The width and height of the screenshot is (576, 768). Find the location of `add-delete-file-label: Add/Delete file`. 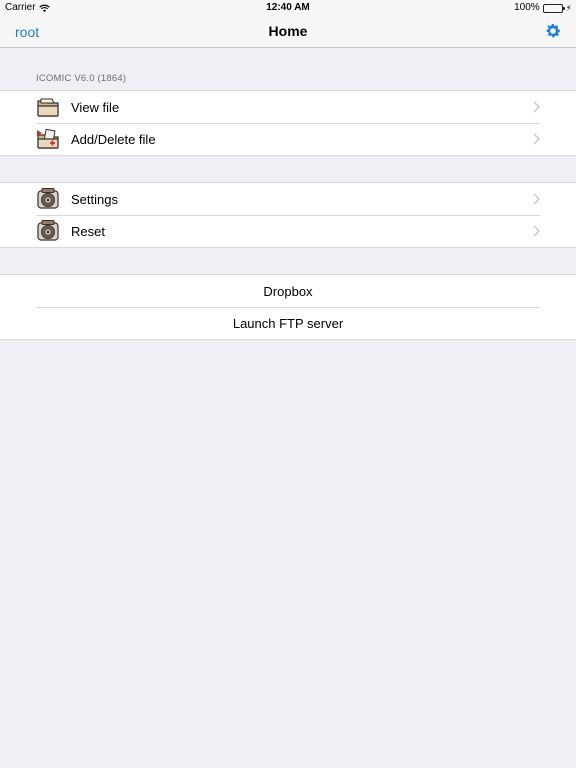

add-delete-file-label: Add/Delete file is located at coordinates (113, 139).